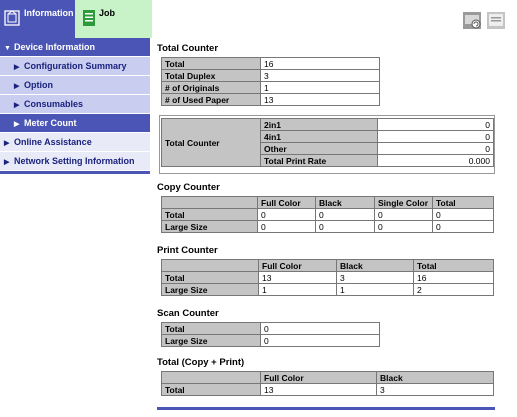 This screenshot has width=517, height=417. I want to click on sidebar-item-label: Device Information, so click(55, 47).